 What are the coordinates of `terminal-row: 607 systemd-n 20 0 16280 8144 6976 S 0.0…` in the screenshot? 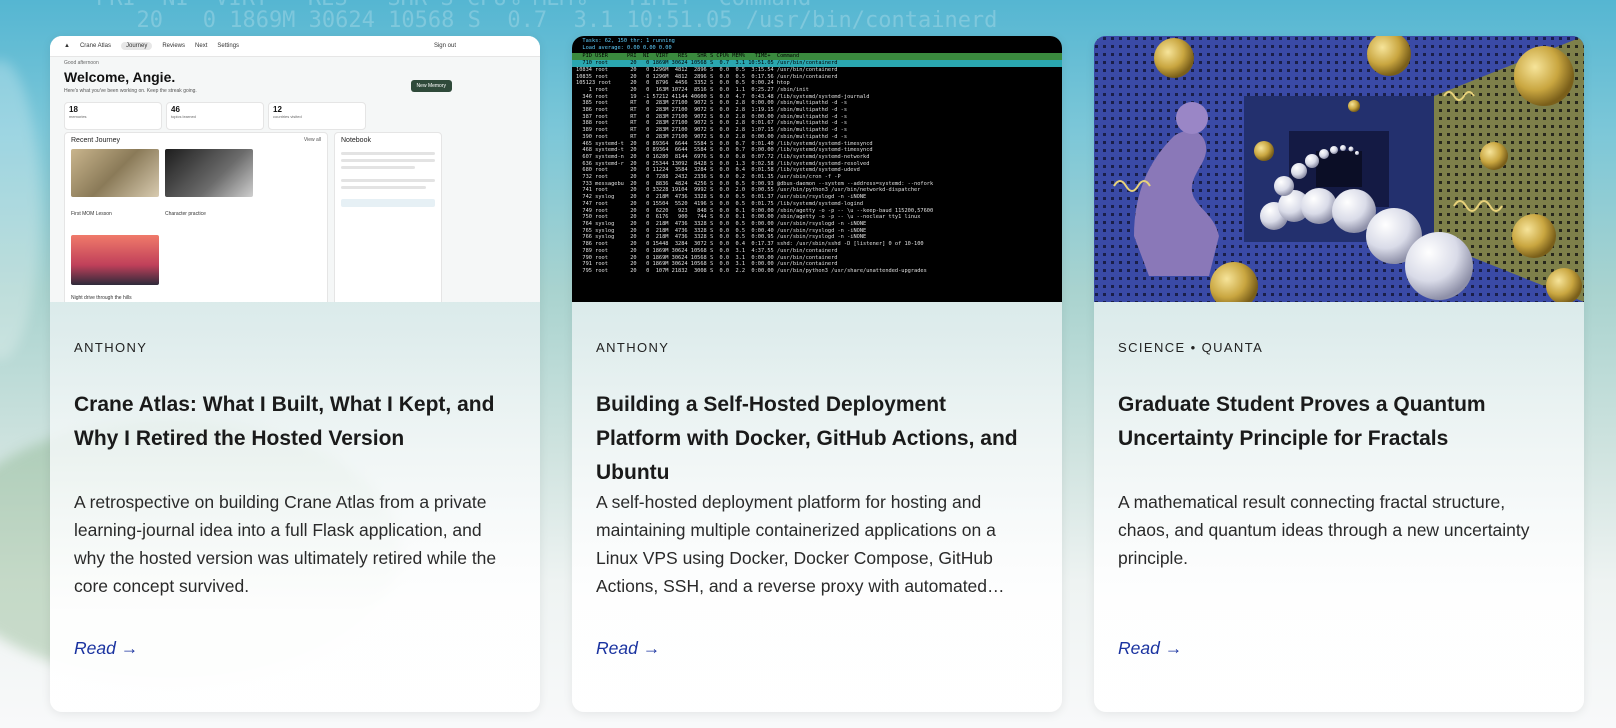 It's located at (723, 156).